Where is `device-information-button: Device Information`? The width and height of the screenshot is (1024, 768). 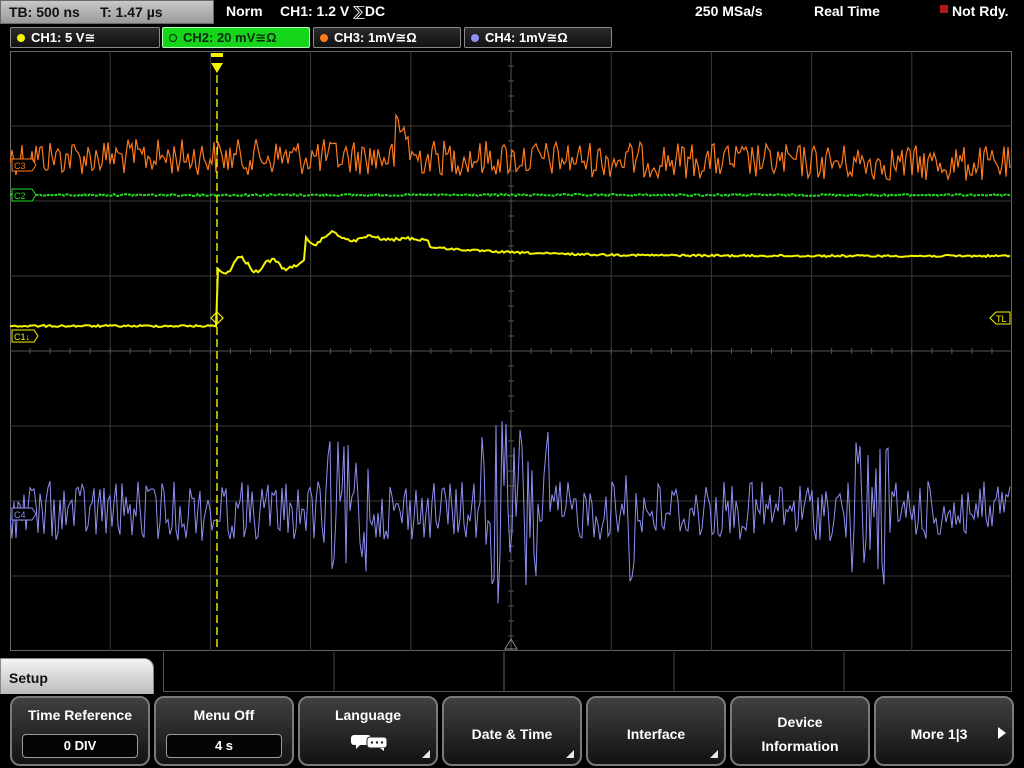 device-information-button: Device Information is located at coordinates (800, 731).